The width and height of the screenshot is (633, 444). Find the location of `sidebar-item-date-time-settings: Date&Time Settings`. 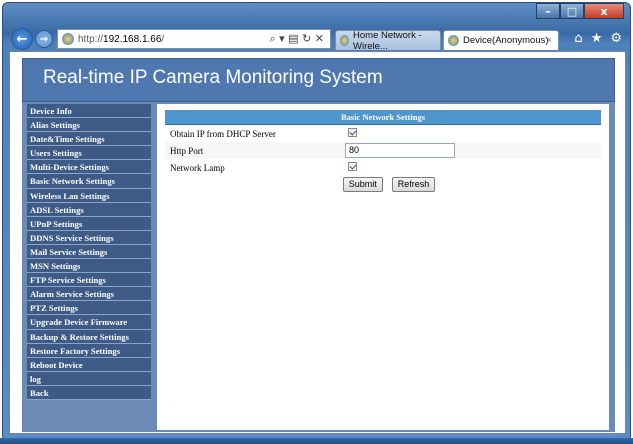

sidebar-item-date-time-settings: Date&Time Settings is located at coordinates (89, 139).